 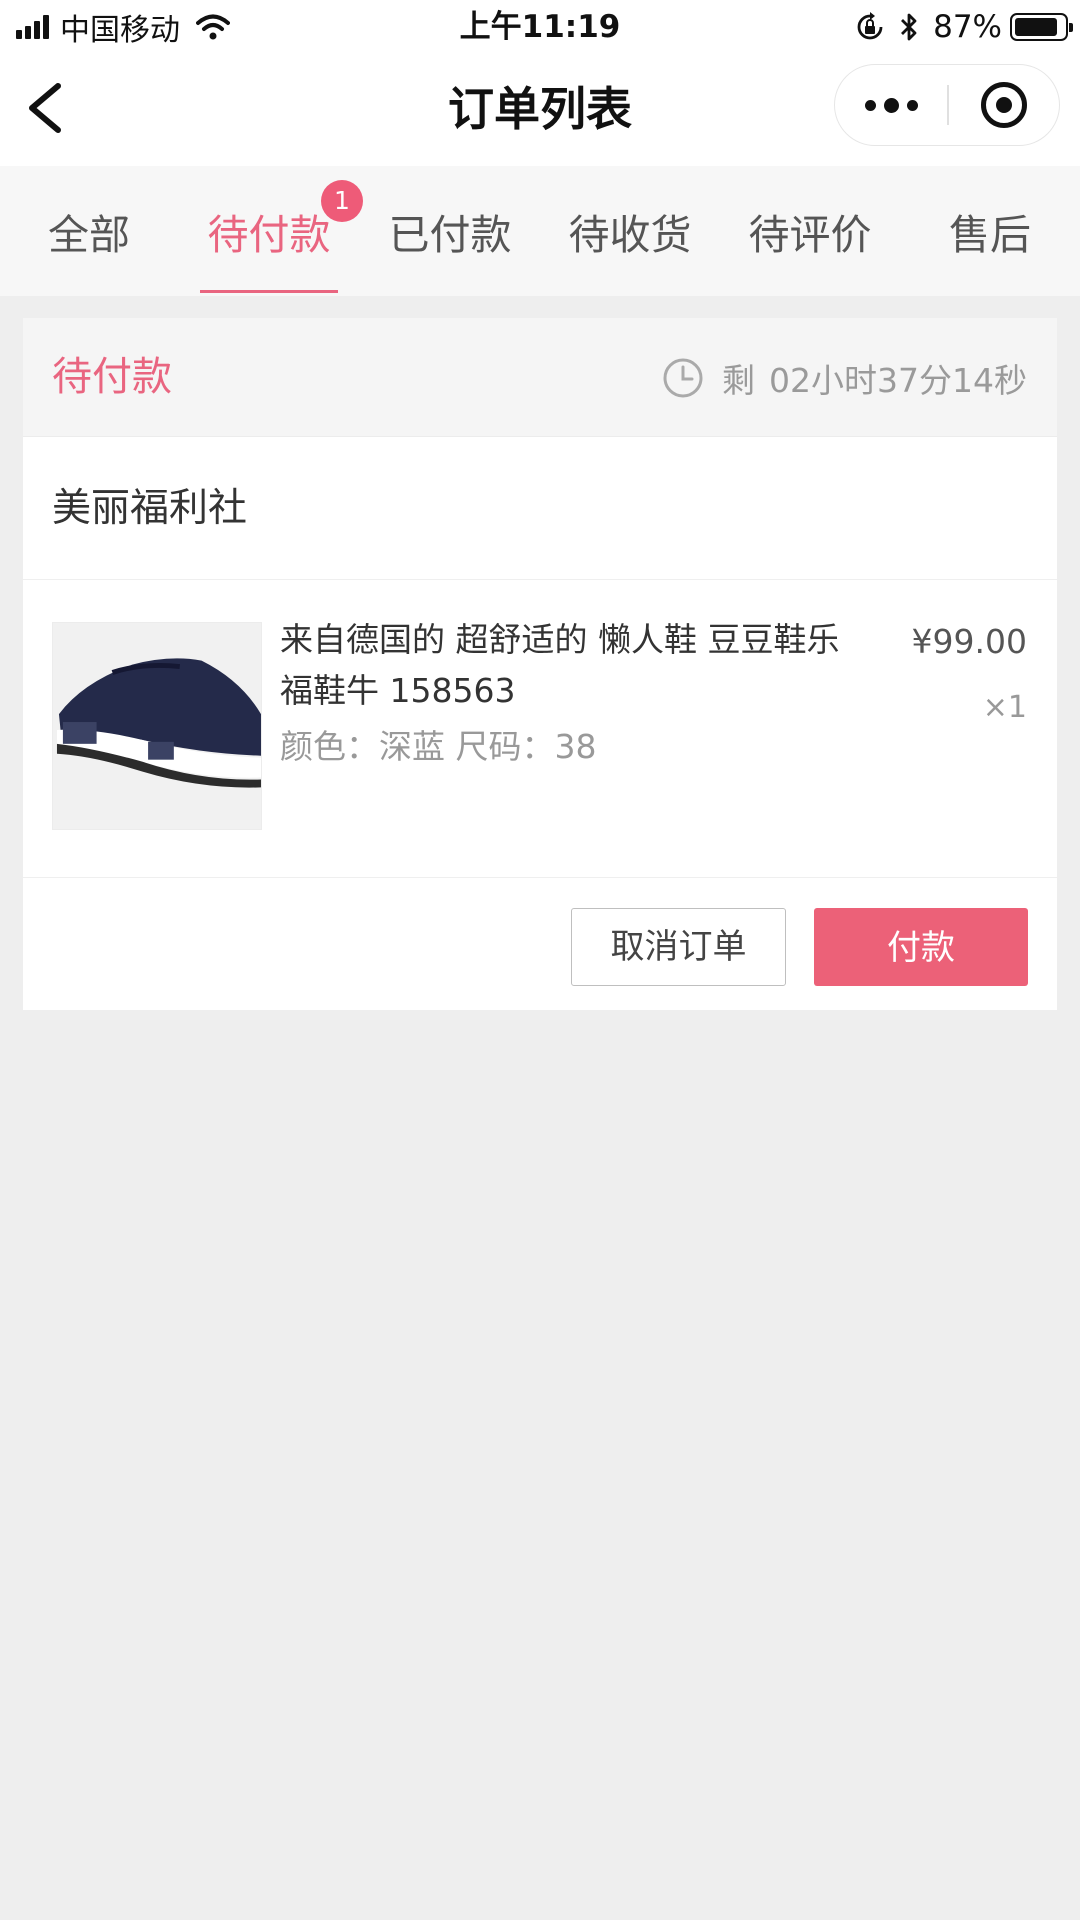 I want to click on active-tab-underline, so click(x=269, y=291).